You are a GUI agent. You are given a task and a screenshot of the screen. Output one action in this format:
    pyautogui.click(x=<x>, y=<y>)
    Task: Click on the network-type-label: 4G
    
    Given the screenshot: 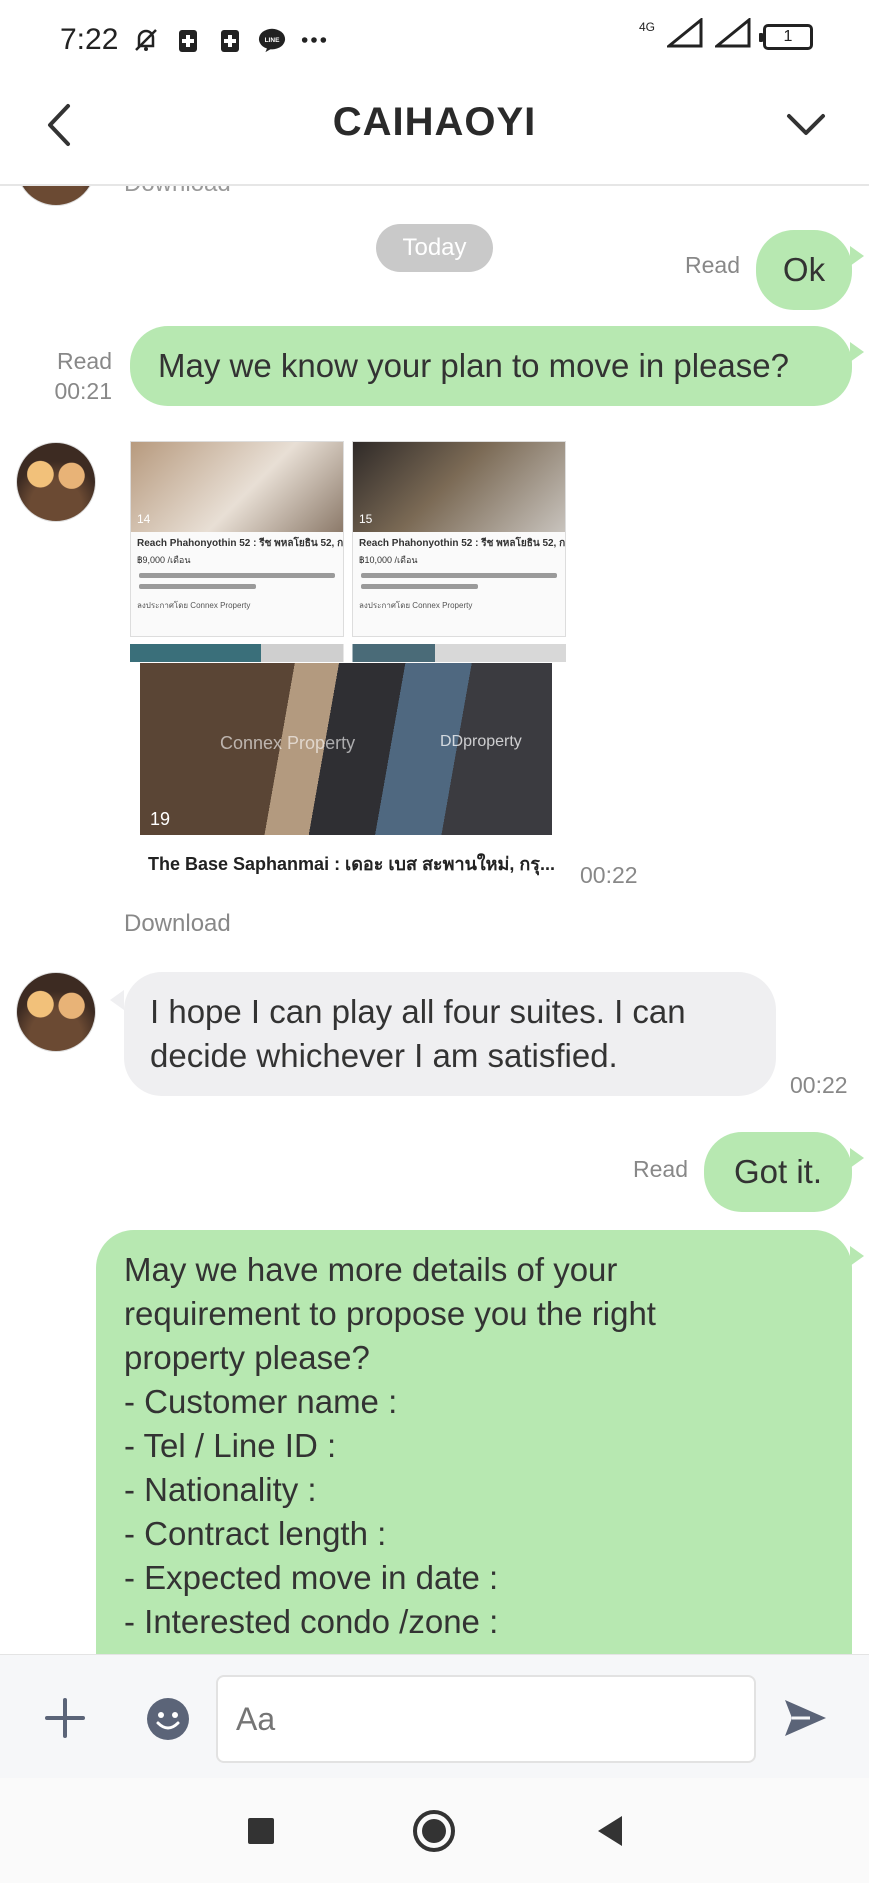 What is the action you would take?
    pyautogui.click(x=646, y=27)
    